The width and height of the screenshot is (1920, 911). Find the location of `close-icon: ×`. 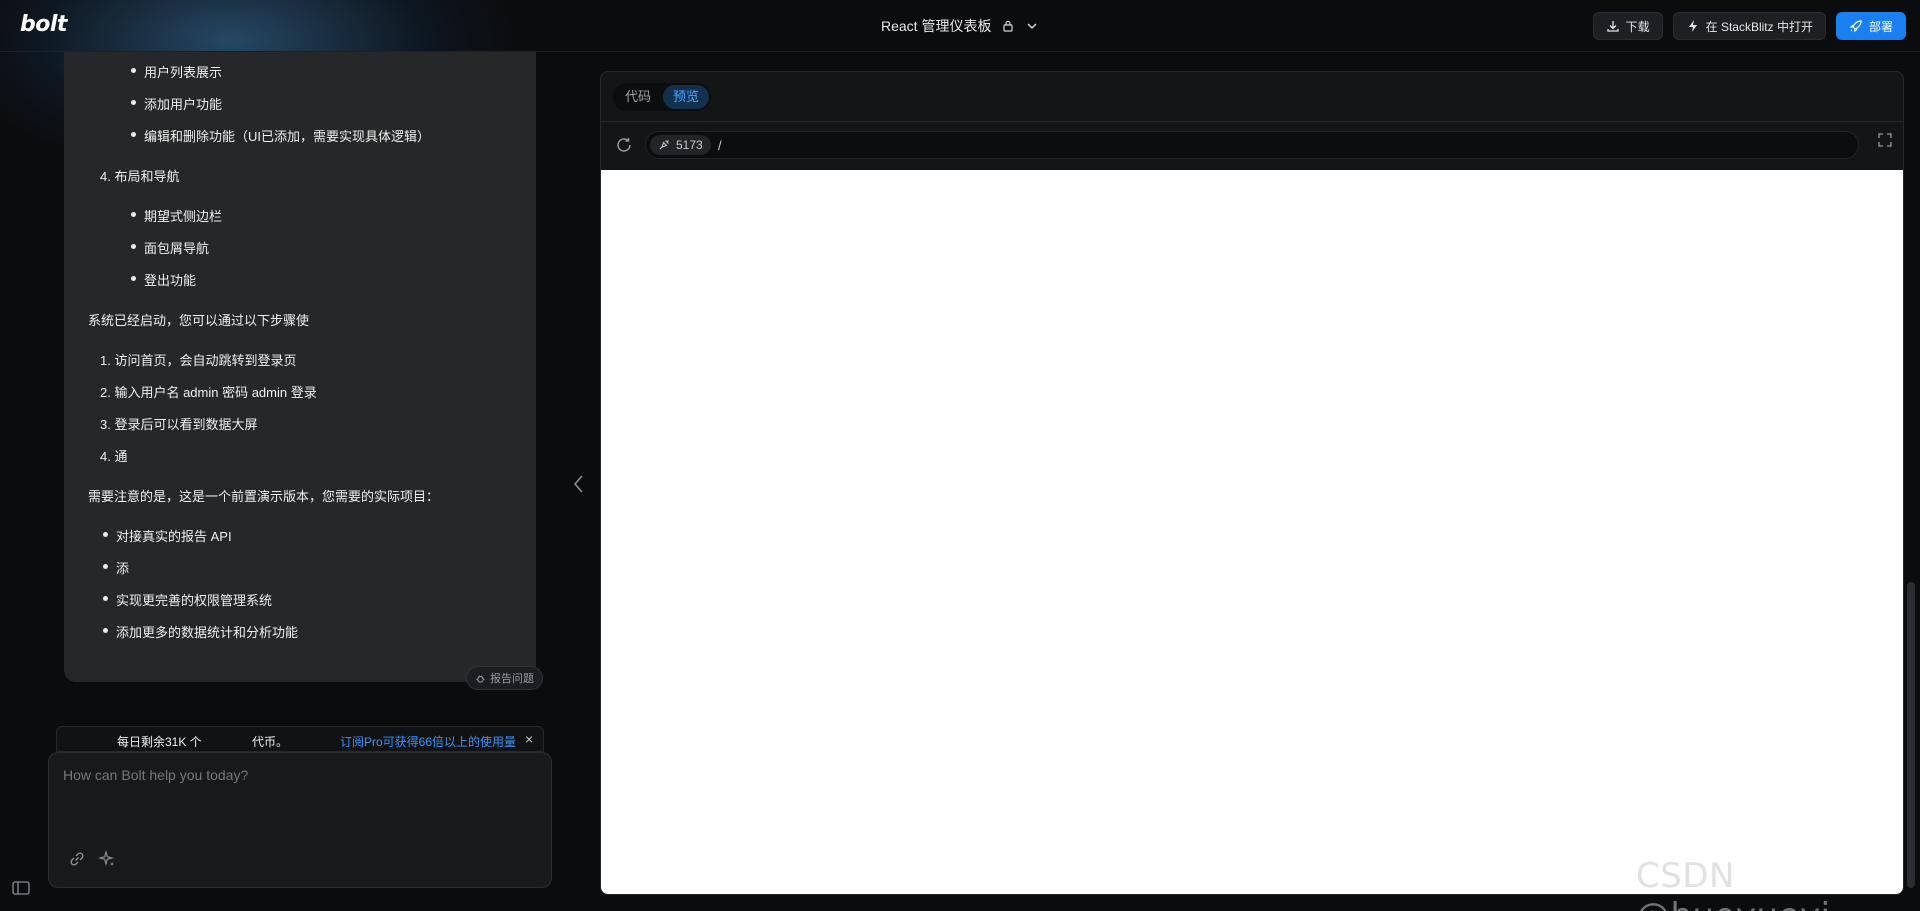

close-icon: × is located at coordinates (529, 739).